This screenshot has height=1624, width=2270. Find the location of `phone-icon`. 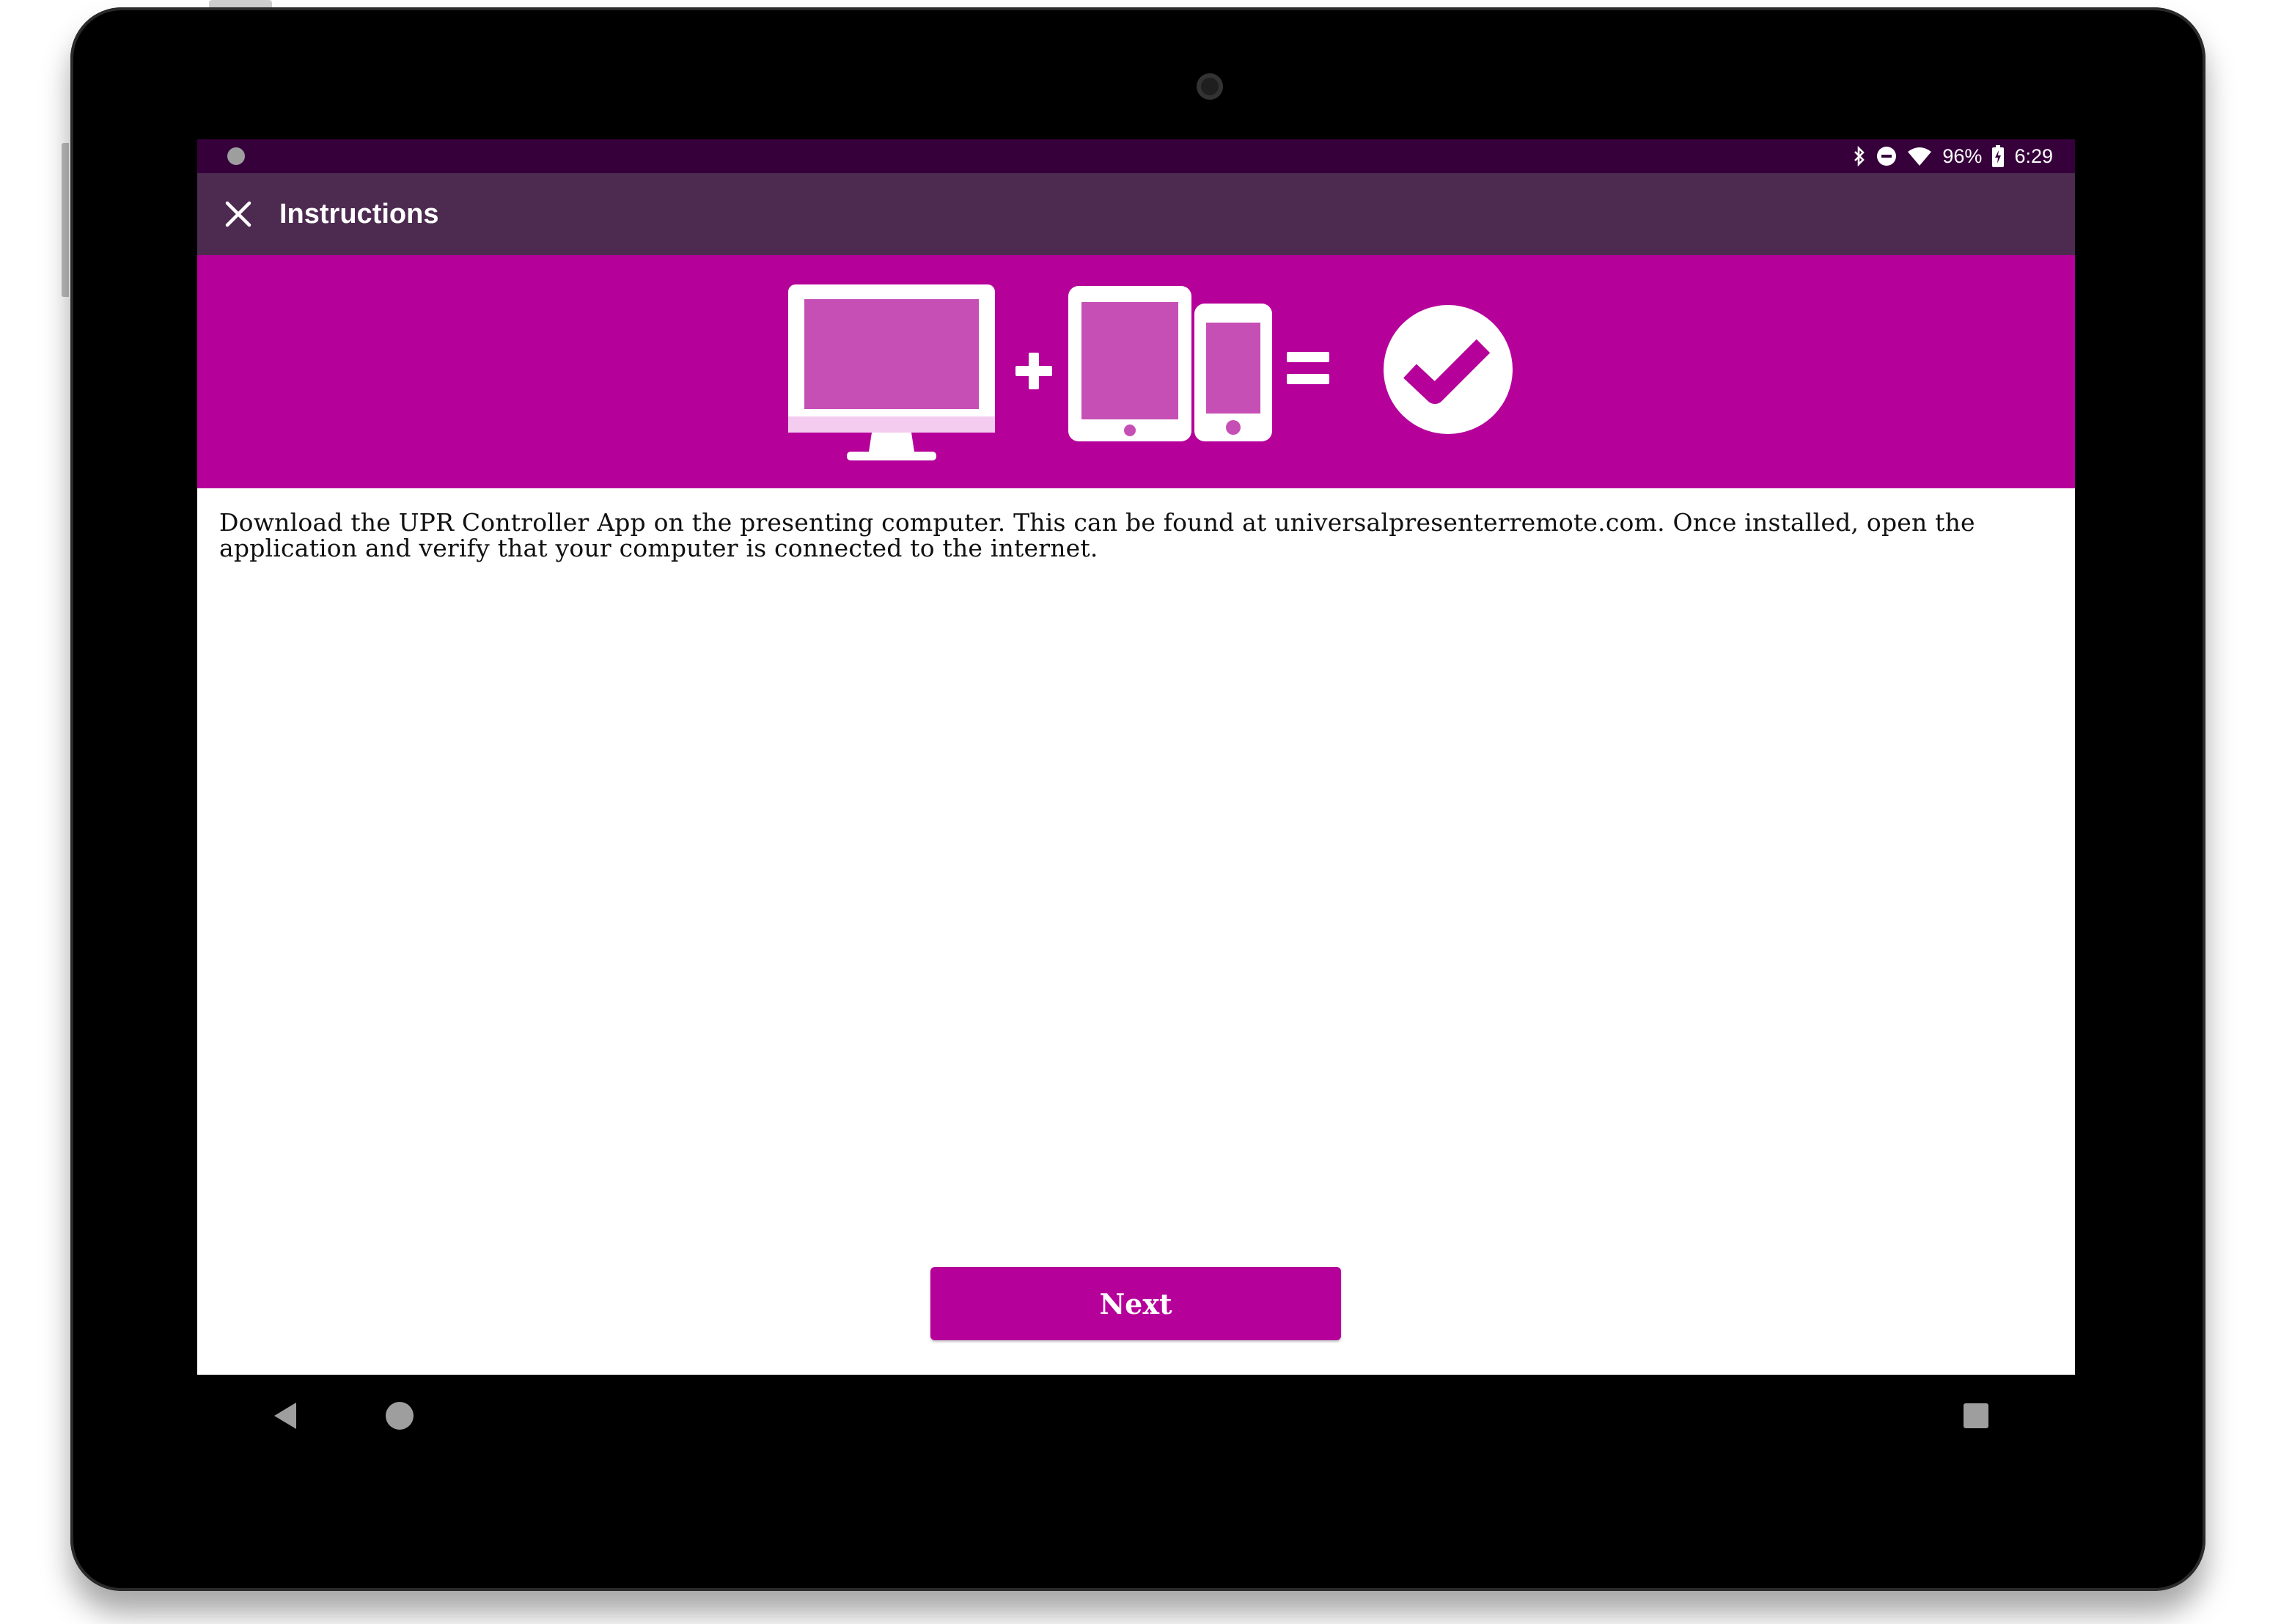

phone-icon is located at coordinates (1233, 372).